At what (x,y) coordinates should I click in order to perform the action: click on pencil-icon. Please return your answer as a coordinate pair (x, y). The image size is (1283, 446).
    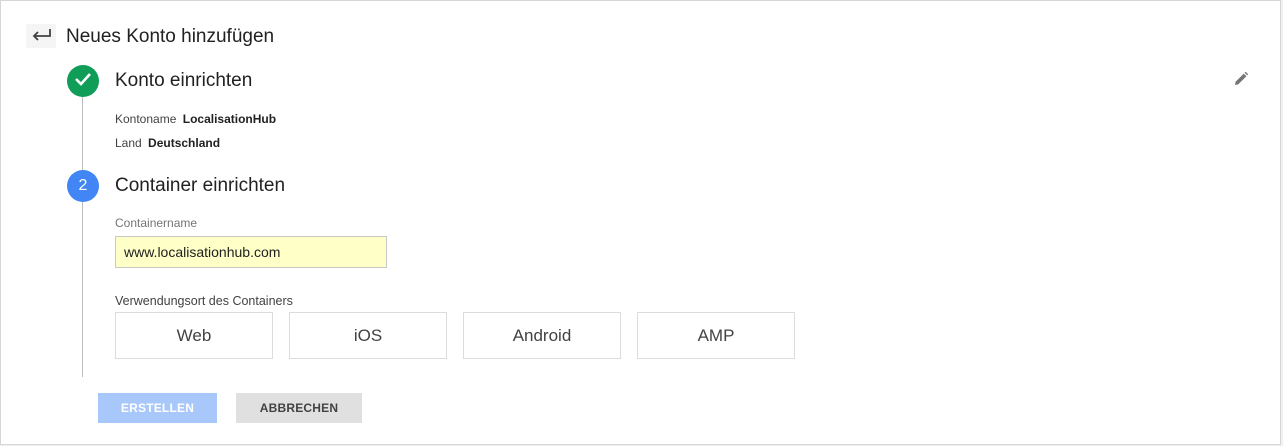
    Looking at the image, I should click on (1241, 81).